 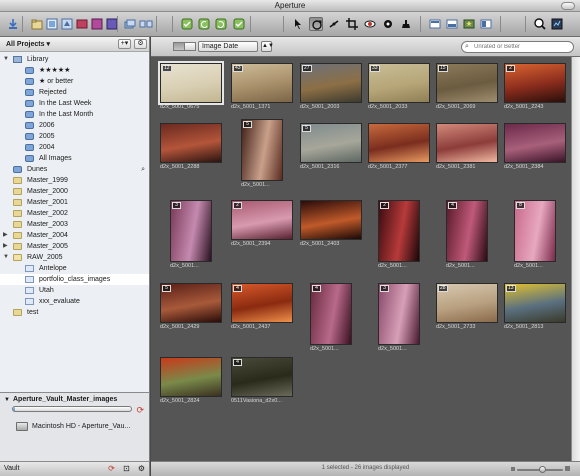 What do you see at coordinates (82, 24) in the screenshot?
I see `new-light-table-icon` at bounding box center [82, 24].